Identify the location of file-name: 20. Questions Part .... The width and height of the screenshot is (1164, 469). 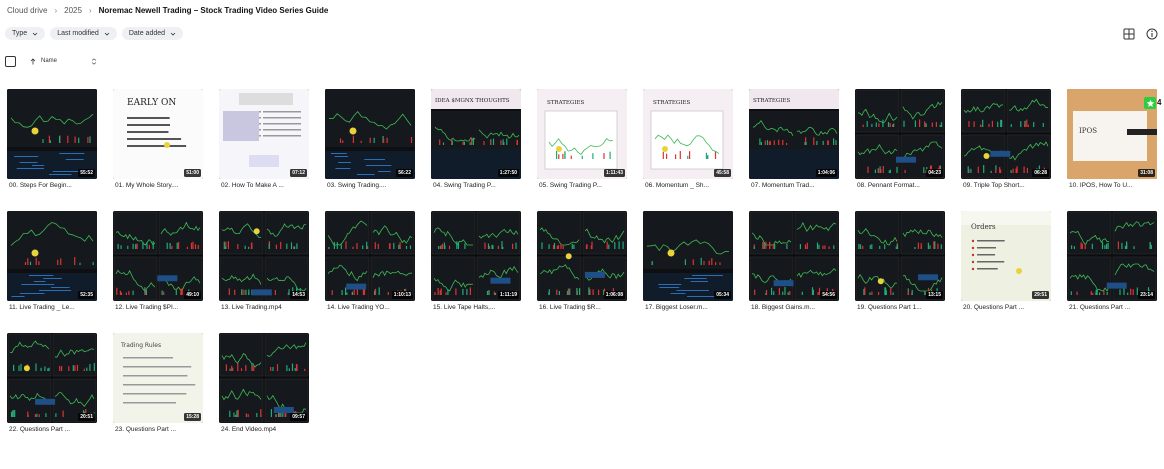
(994, 307).